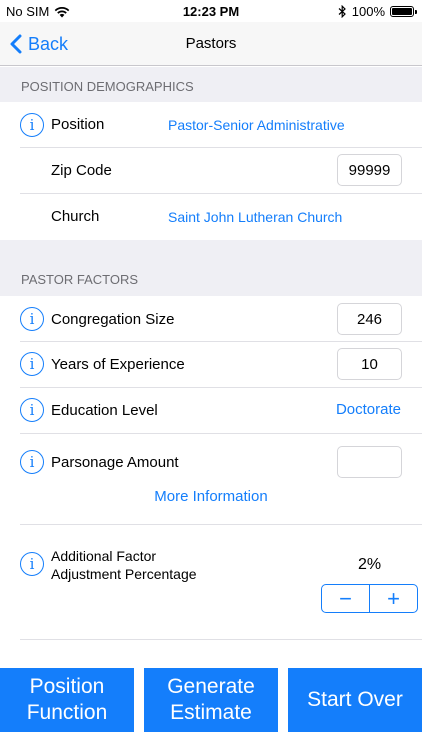 The height and width of the screenshot is (750, 422). What do you see at coordinates (369, 319) in the screenshot?
I see `congregation-size-input` at bounding box center [369, 319].